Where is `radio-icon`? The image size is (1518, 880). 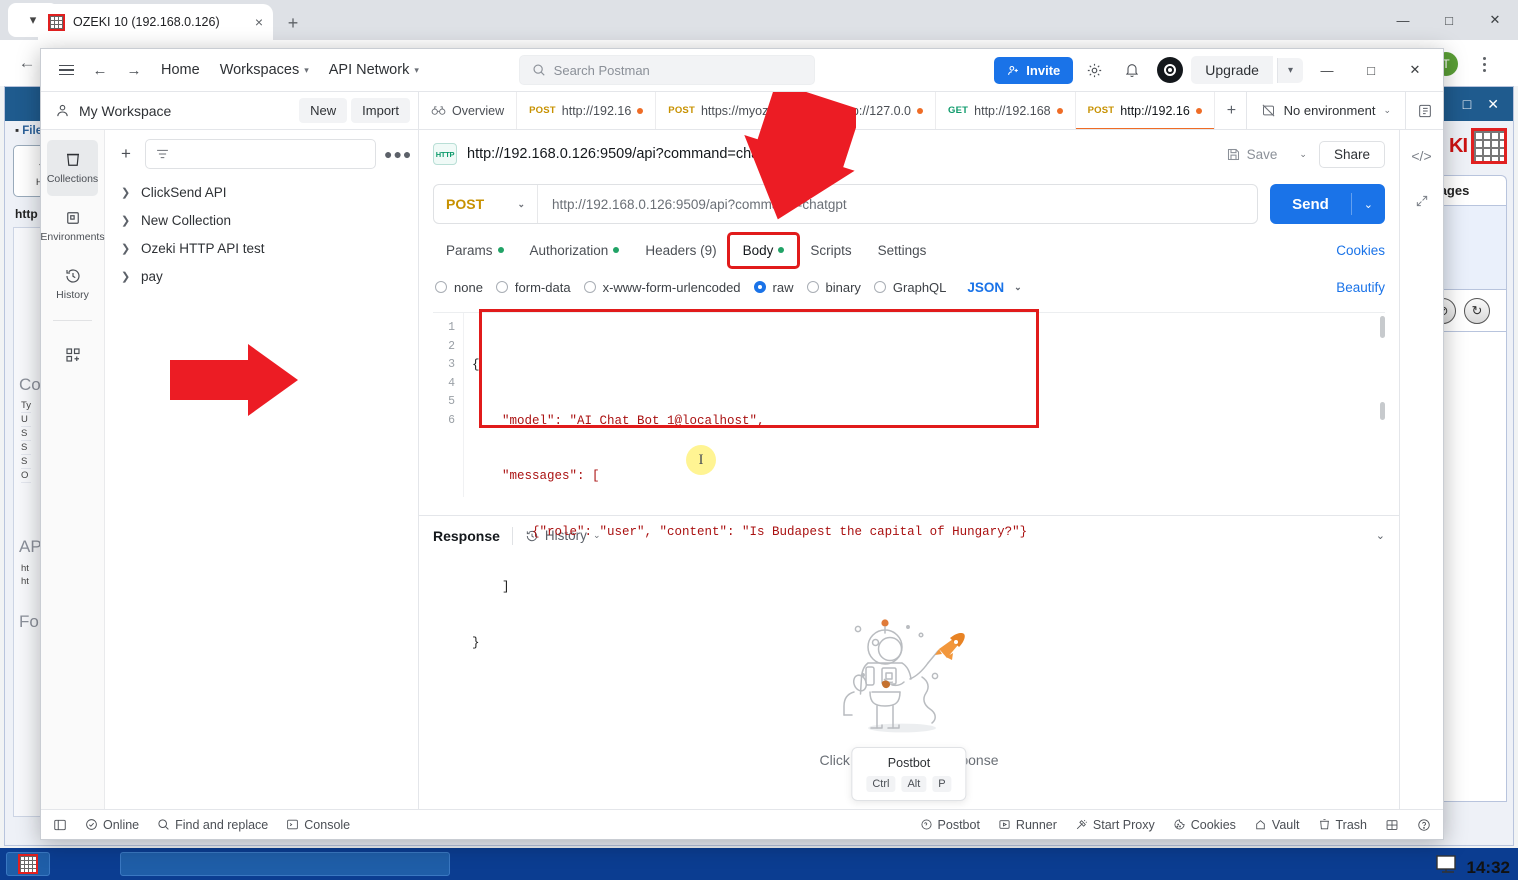
radio-icon is located at coordinates (501, 287).